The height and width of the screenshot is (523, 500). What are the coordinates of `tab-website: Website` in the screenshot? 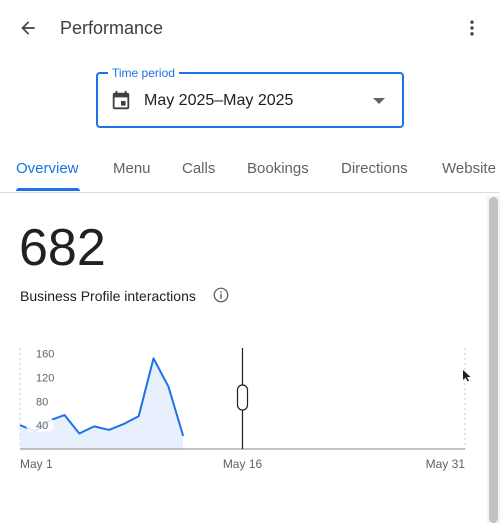 It's located at (469, 169).